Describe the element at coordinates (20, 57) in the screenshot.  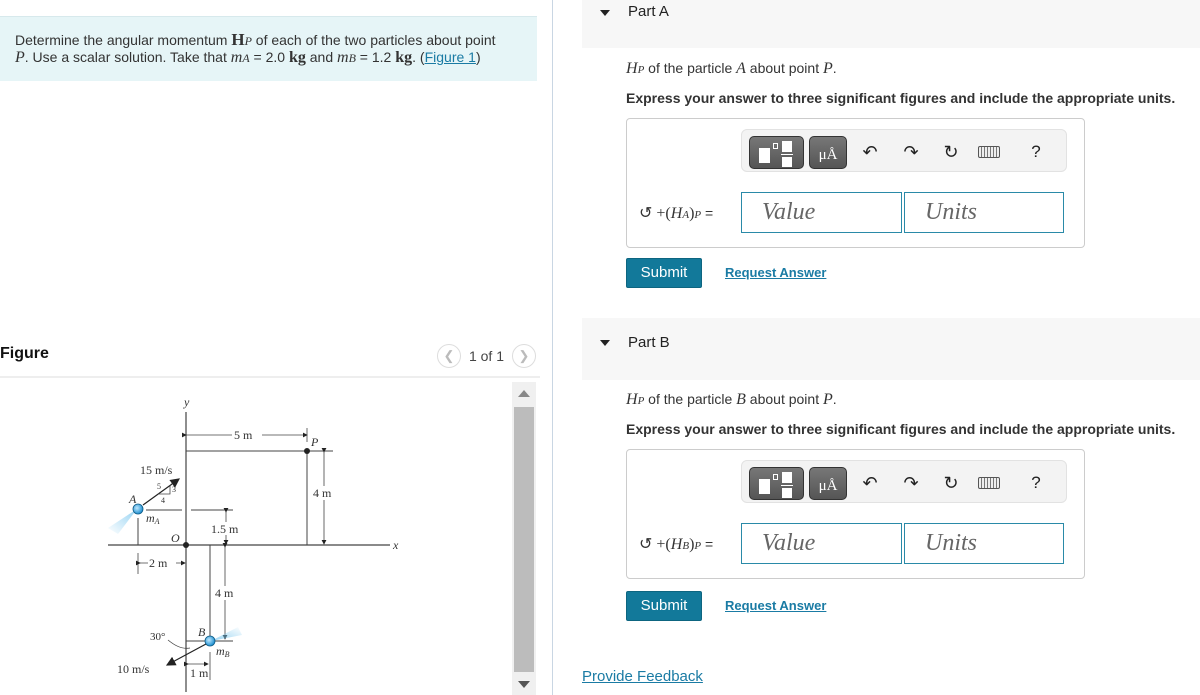
I see `math-P: P` at that location.